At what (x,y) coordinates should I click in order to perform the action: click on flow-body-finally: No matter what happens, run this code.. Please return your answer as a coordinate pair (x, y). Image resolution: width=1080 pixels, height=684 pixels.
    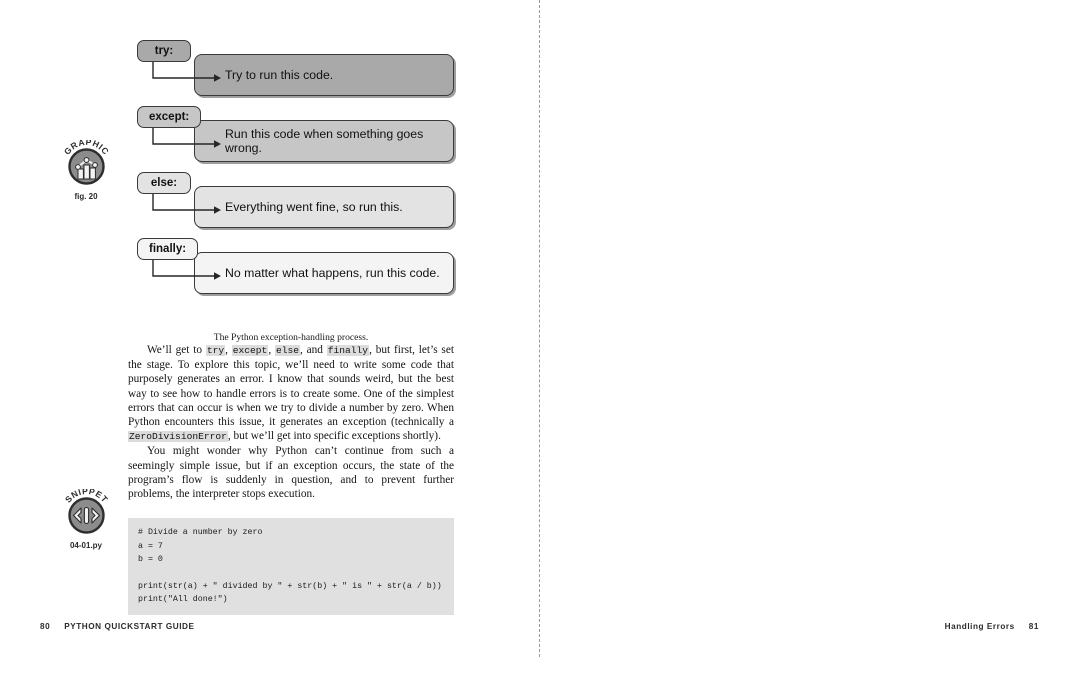
    Looking at the image, I should click on (324, 273).